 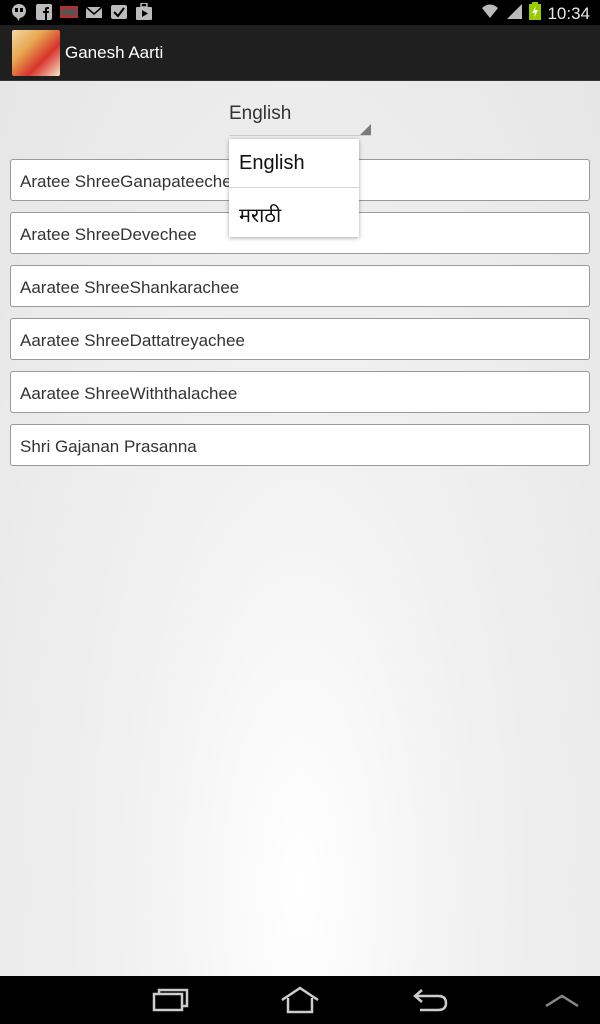 I want to click on app-title: Ganesh Aarti, so click(x=114, y=52).